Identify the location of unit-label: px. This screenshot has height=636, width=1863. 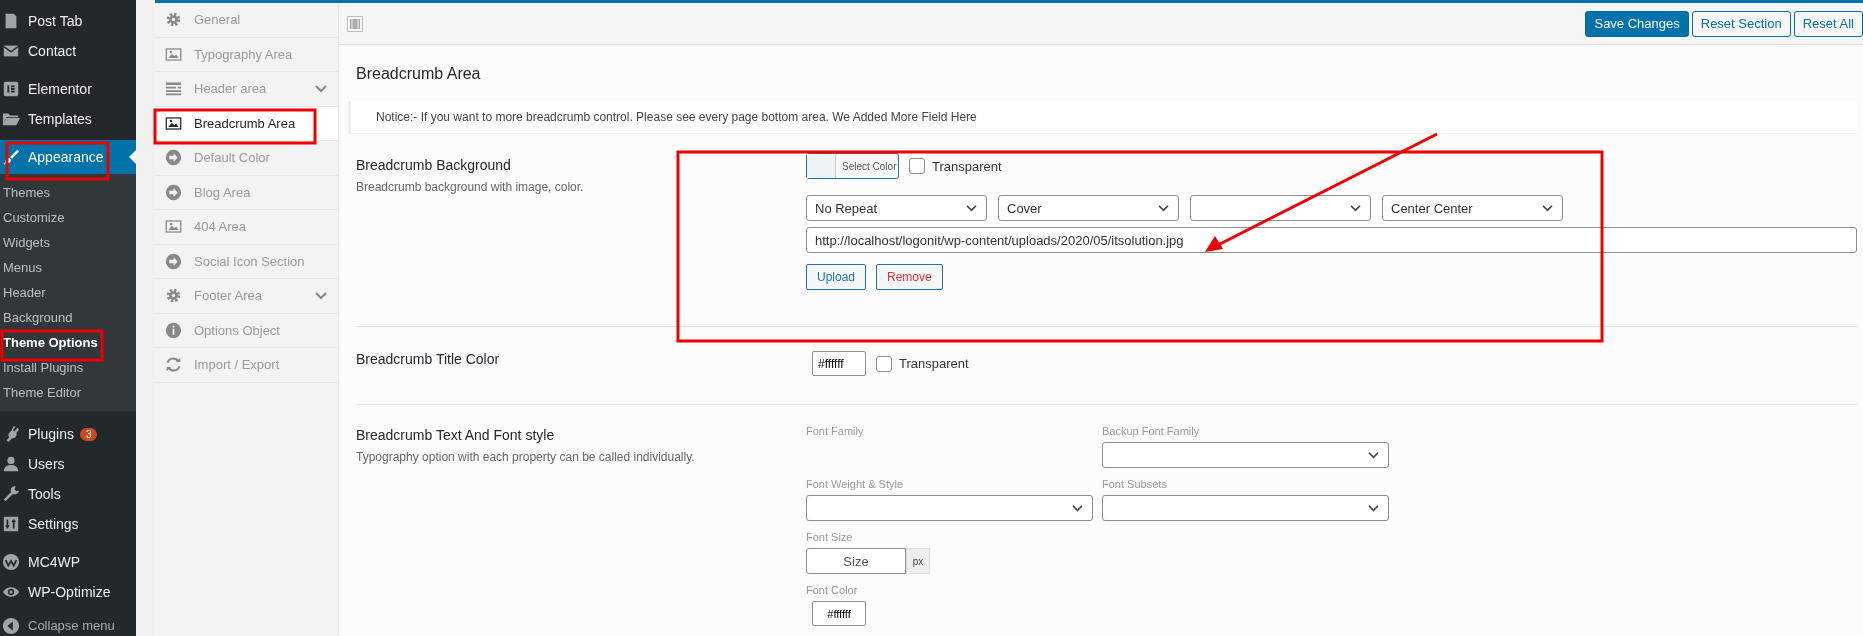
(918, 561).